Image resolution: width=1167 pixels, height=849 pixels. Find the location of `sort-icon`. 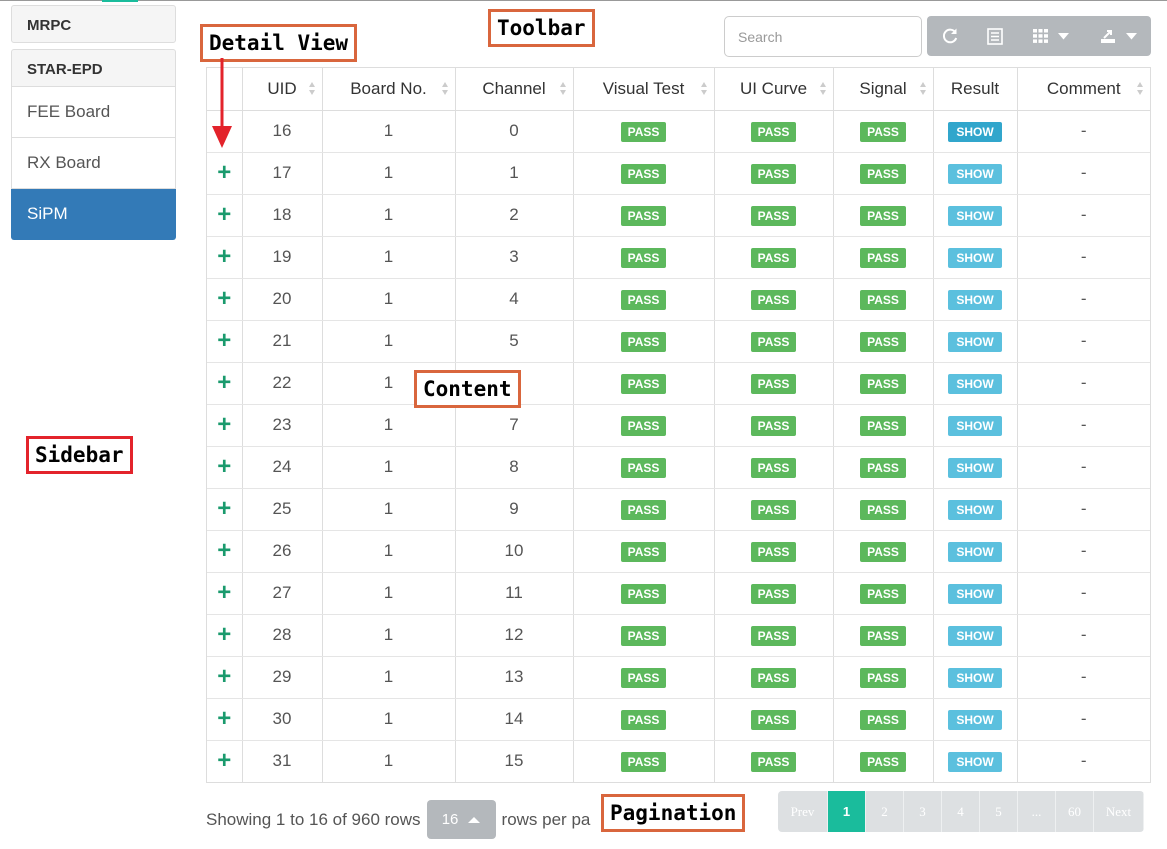

sort-icon is located at coordinates (823, 89).